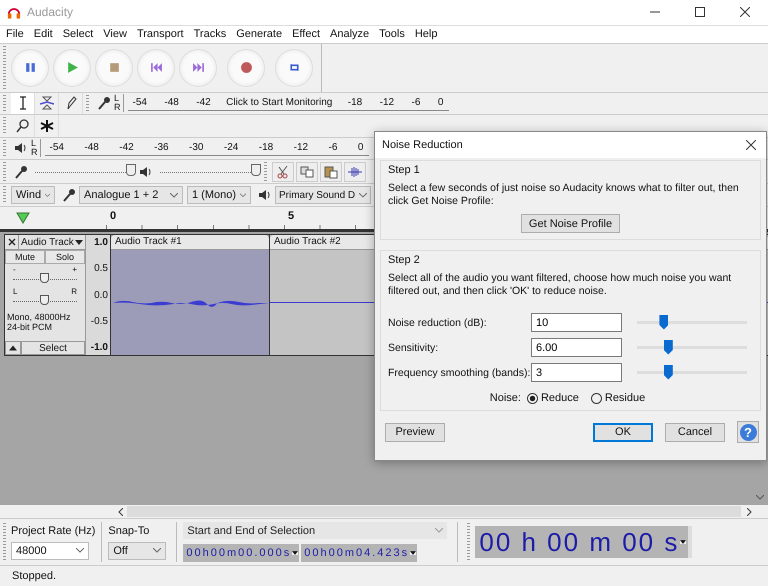  I want to click on select-button: Select, so click(53, 348).